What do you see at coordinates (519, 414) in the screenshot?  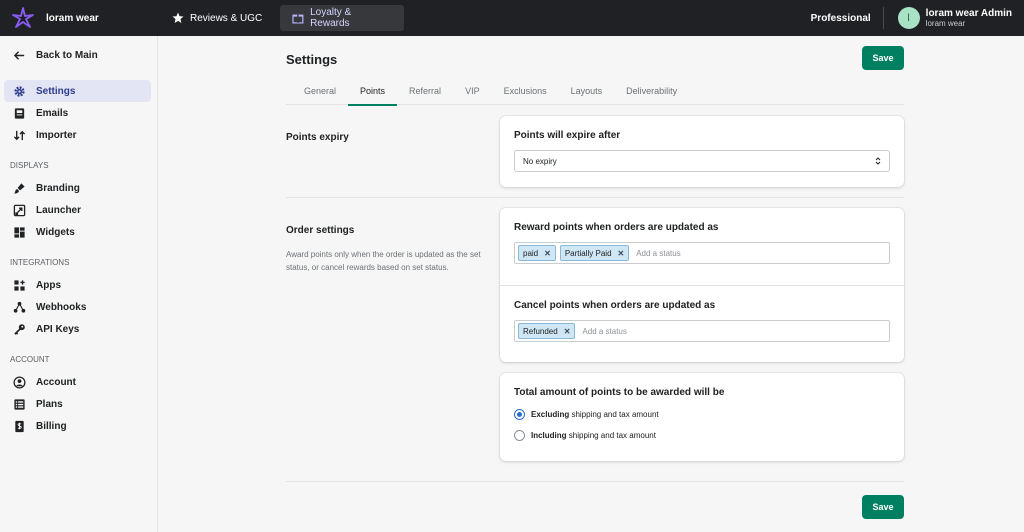 I see `radio-button-checked` at bounding box center [519, 414].